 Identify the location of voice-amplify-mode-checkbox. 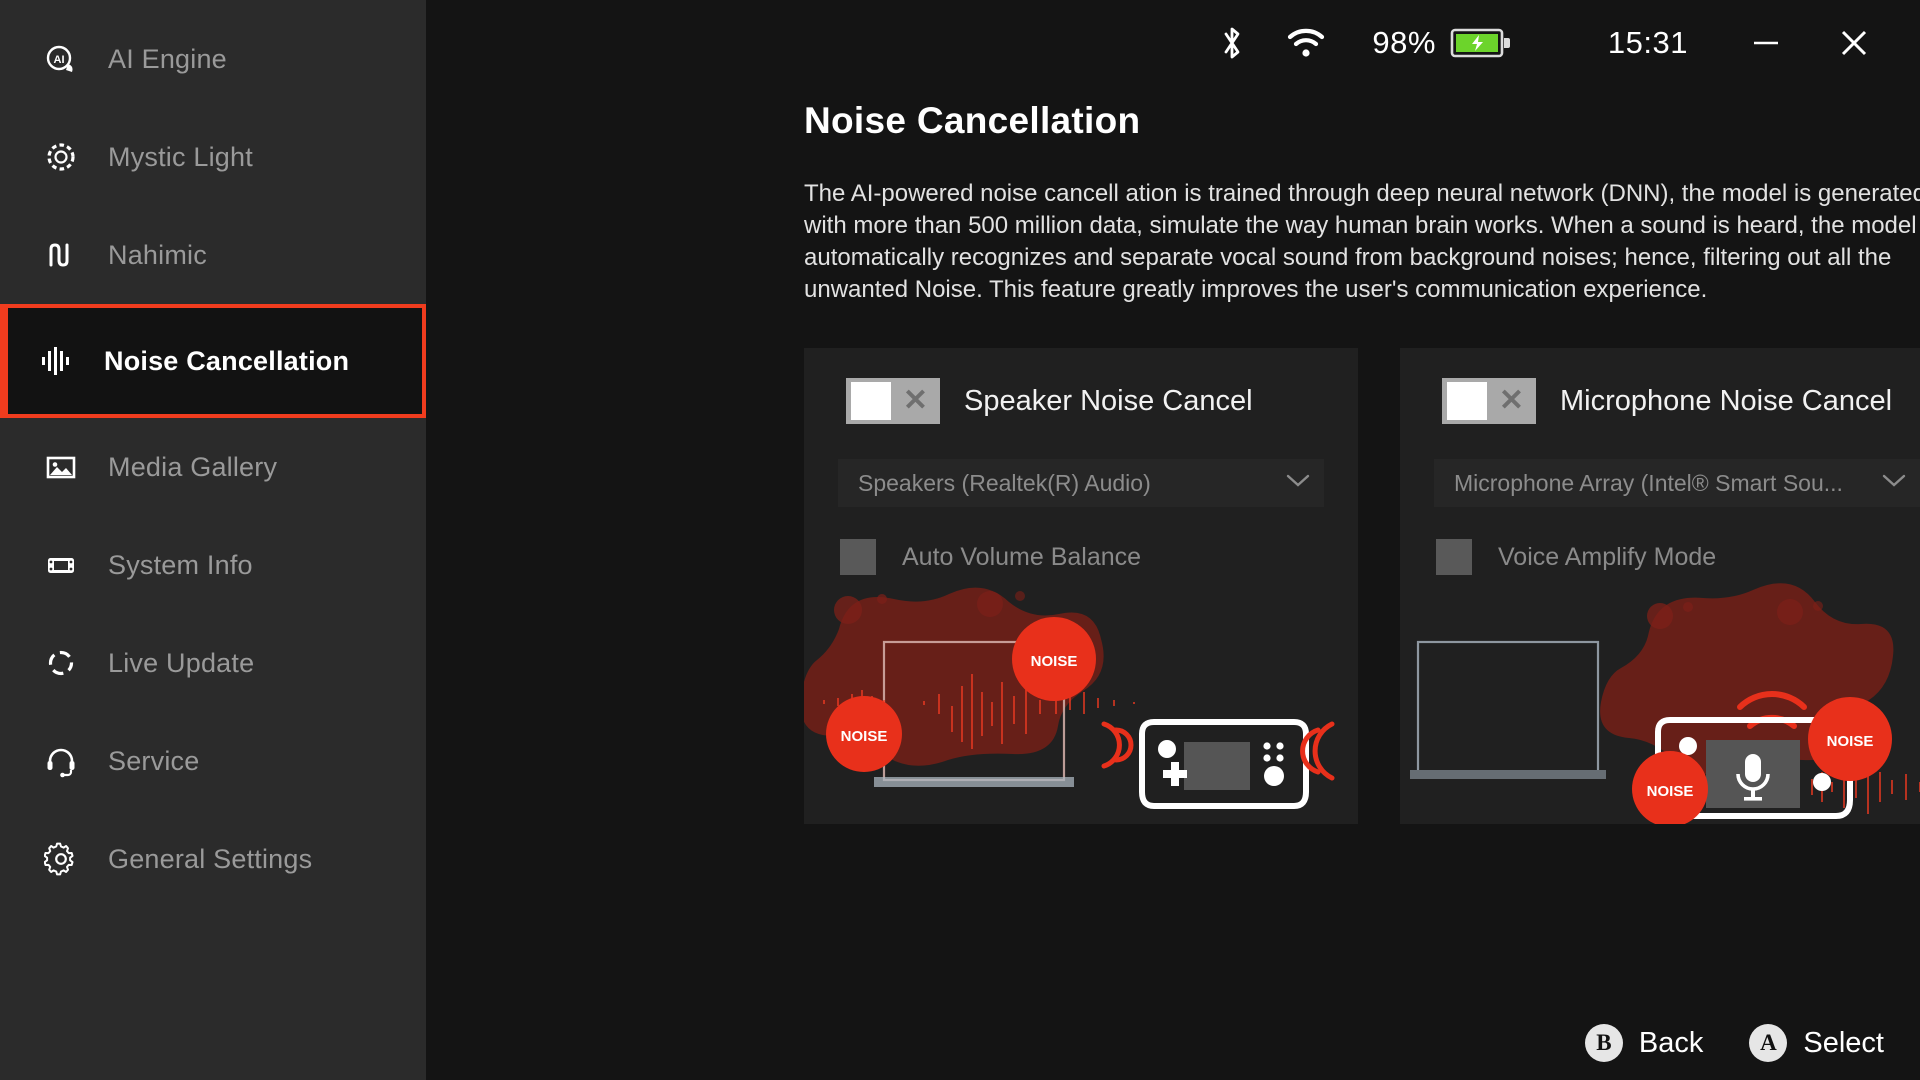
(1454, 557).